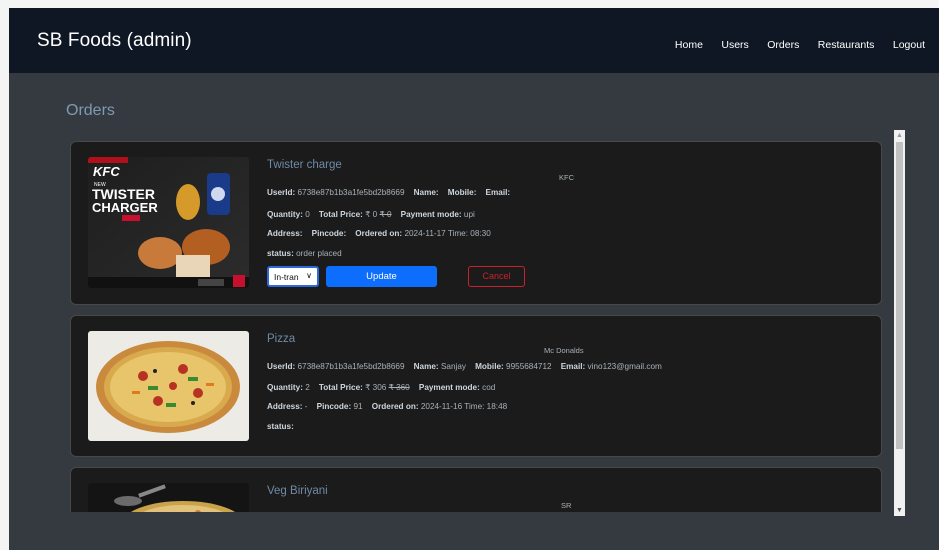 The width and height of the screenshot is (939, 550). I want to click on nav-links: Home Users Orders Restaurants Logout, so click(793, 44).